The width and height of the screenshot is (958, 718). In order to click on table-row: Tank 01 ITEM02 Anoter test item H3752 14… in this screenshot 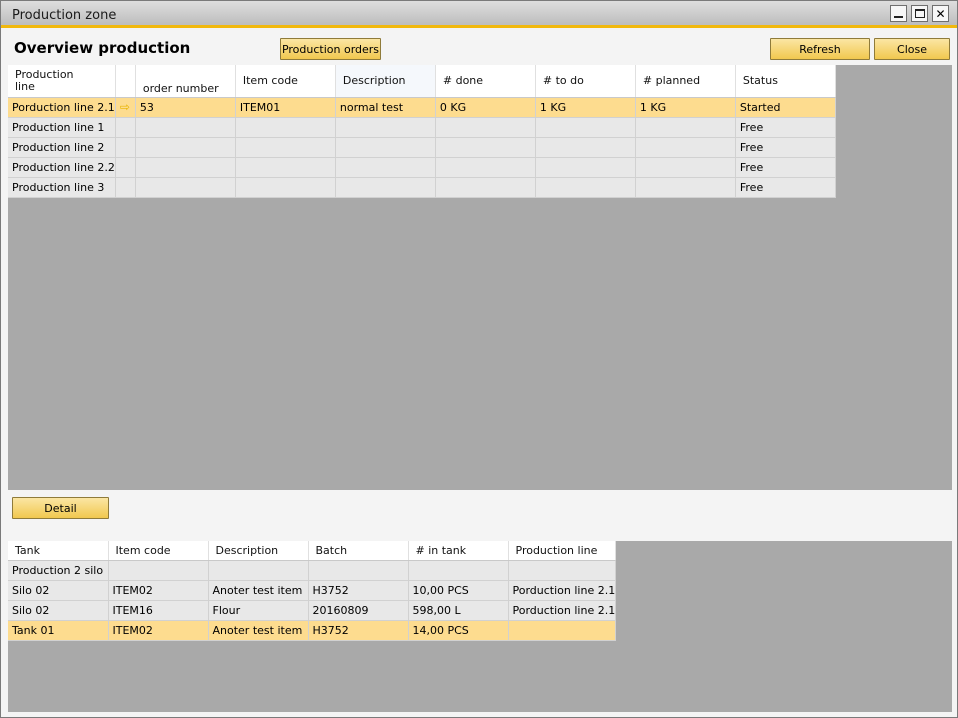, I will do `click(312, 630)`.